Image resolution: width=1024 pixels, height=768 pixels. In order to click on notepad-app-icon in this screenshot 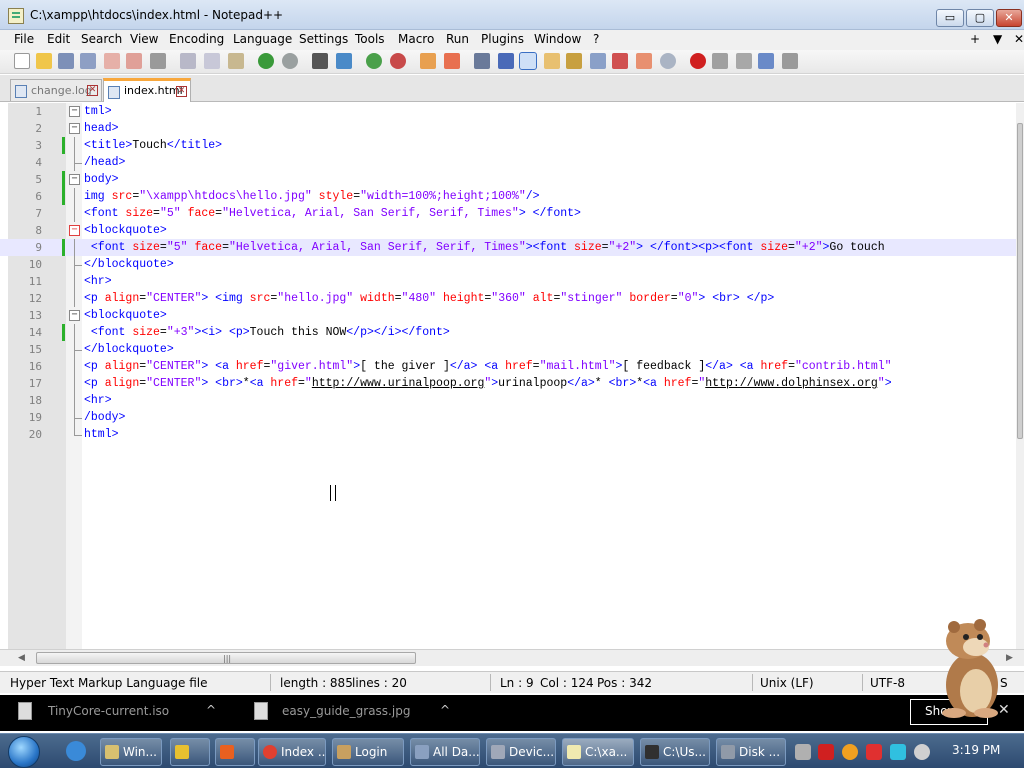, I will do `click(16, 16)`.